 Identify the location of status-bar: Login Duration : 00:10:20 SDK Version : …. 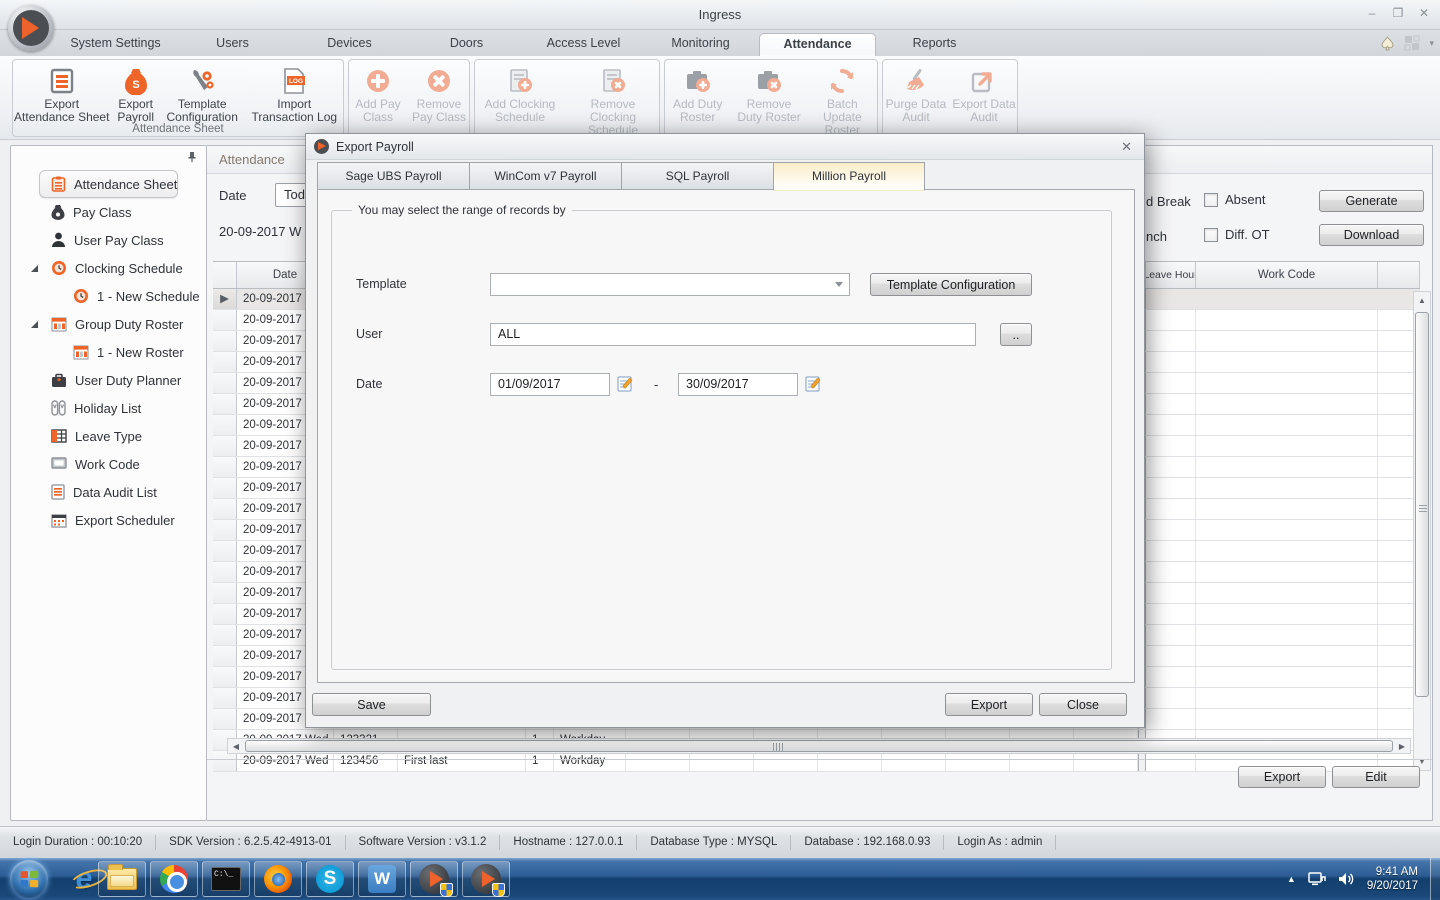
(720, 842).